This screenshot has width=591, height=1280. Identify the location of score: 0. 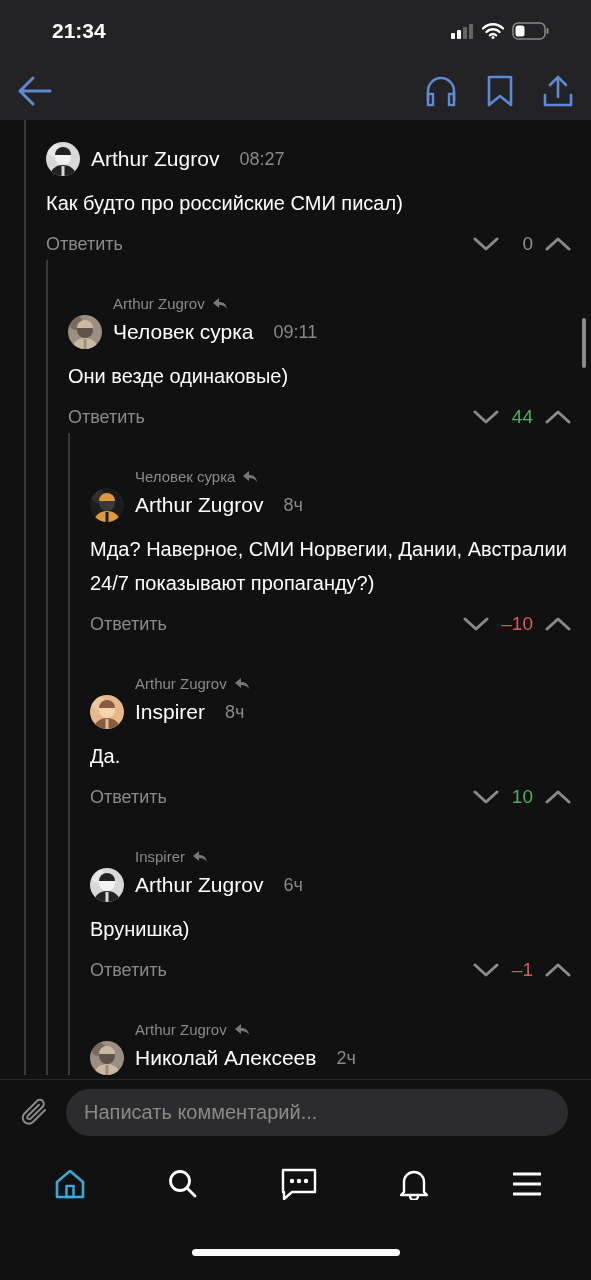
(527, 244).